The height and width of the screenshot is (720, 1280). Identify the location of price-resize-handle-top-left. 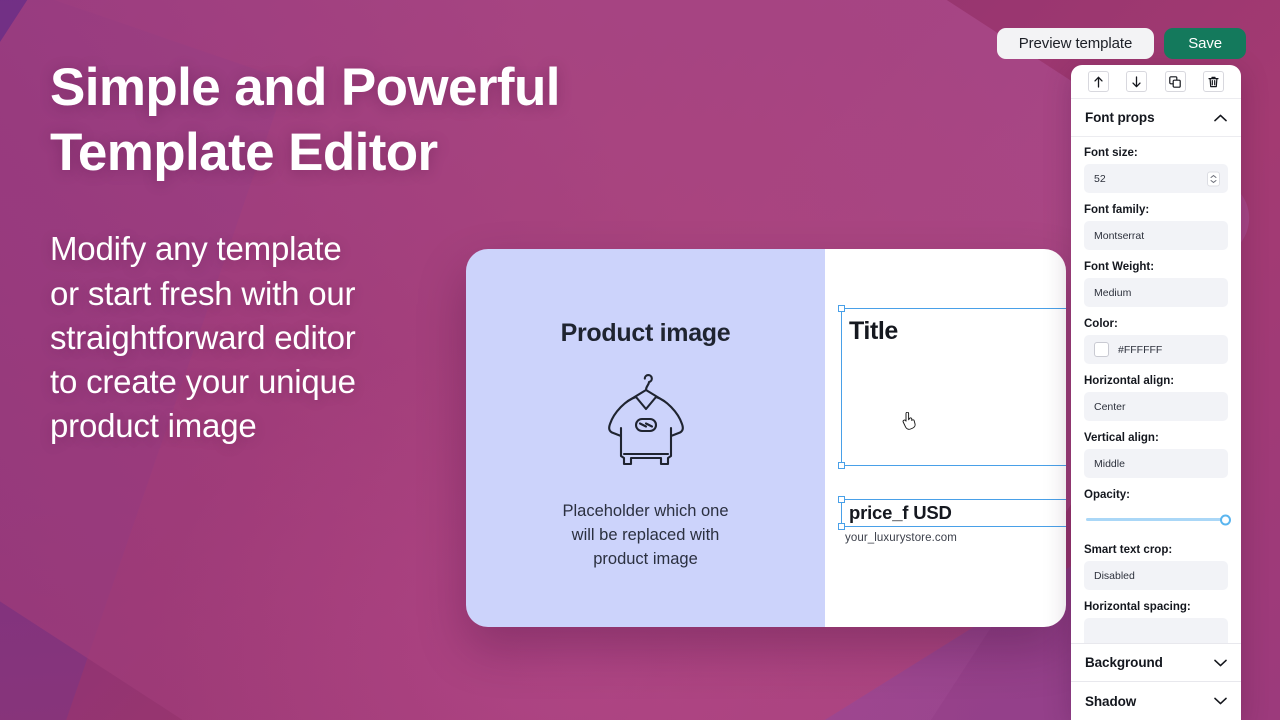
(841, 499).